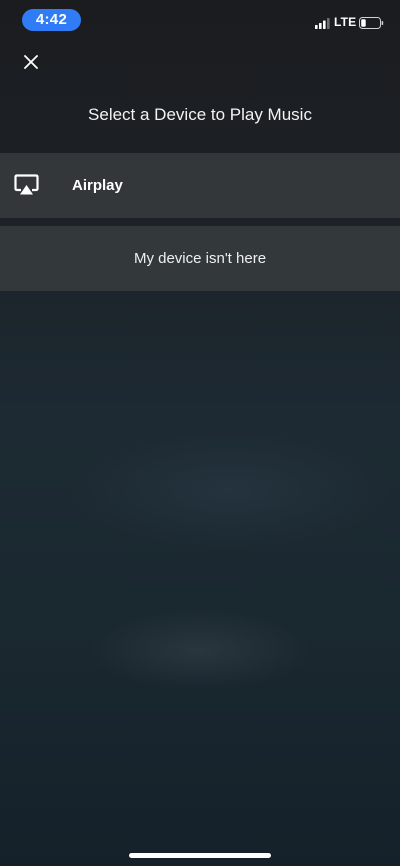 The height and width of the screenshot is (866, 400). Describe the element at coordinates (200, 855) in the screenshot. I see `home-indicator` at that location.